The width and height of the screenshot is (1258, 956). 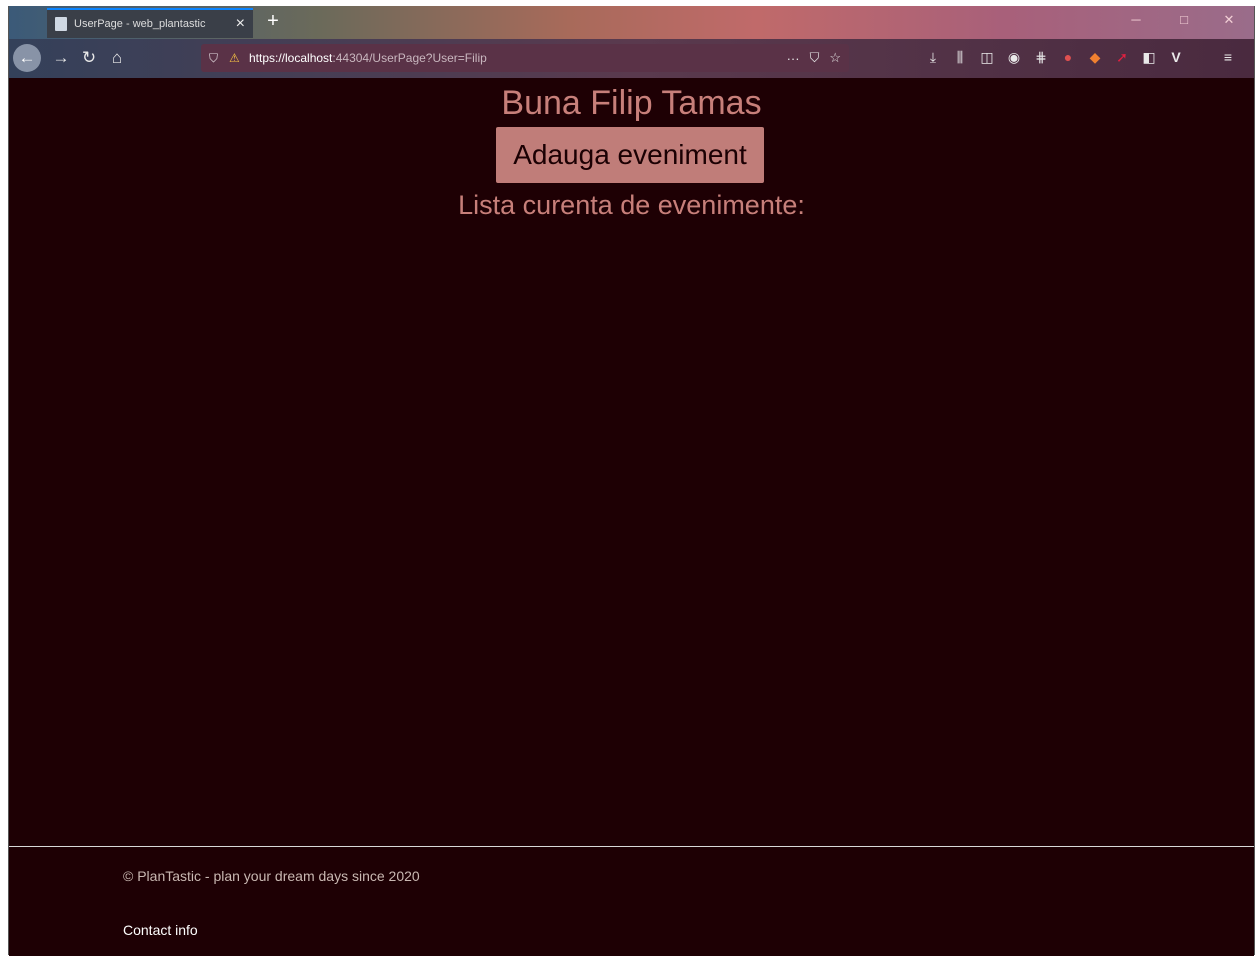 I want to click on close-tab-icon: ×, so click(x=240, y=24).